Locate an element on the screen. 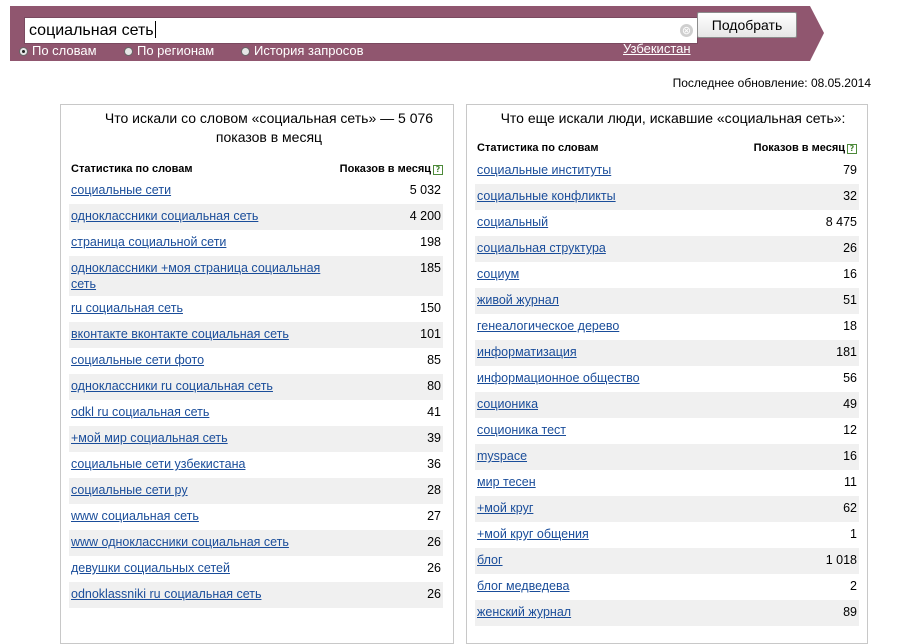 The height and width of the screenshot is (644, 898). impressions-count: 79 is located at coordinates (850, 170).